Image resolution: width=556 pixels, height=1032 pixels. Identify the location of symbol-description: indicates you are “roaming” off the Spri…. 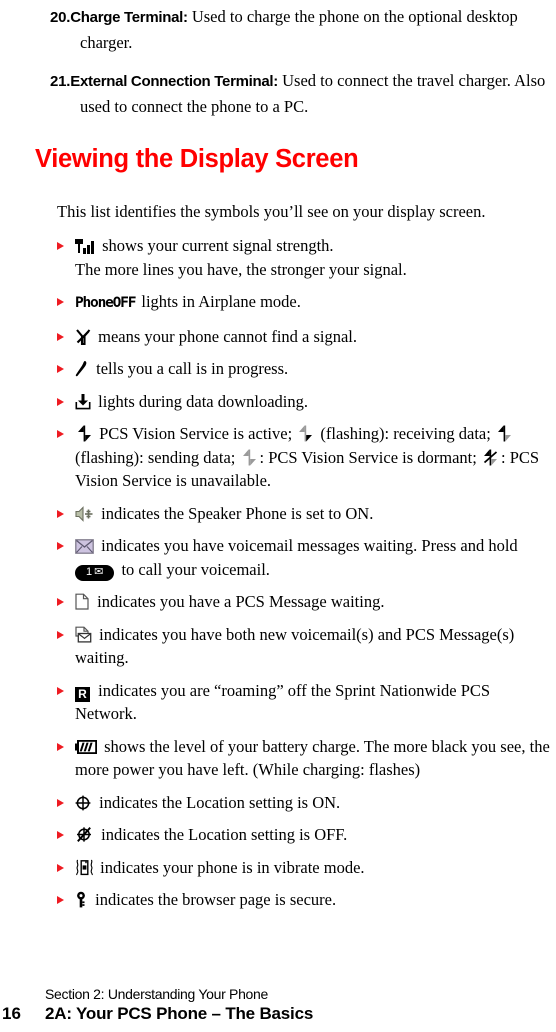
(283, 702).